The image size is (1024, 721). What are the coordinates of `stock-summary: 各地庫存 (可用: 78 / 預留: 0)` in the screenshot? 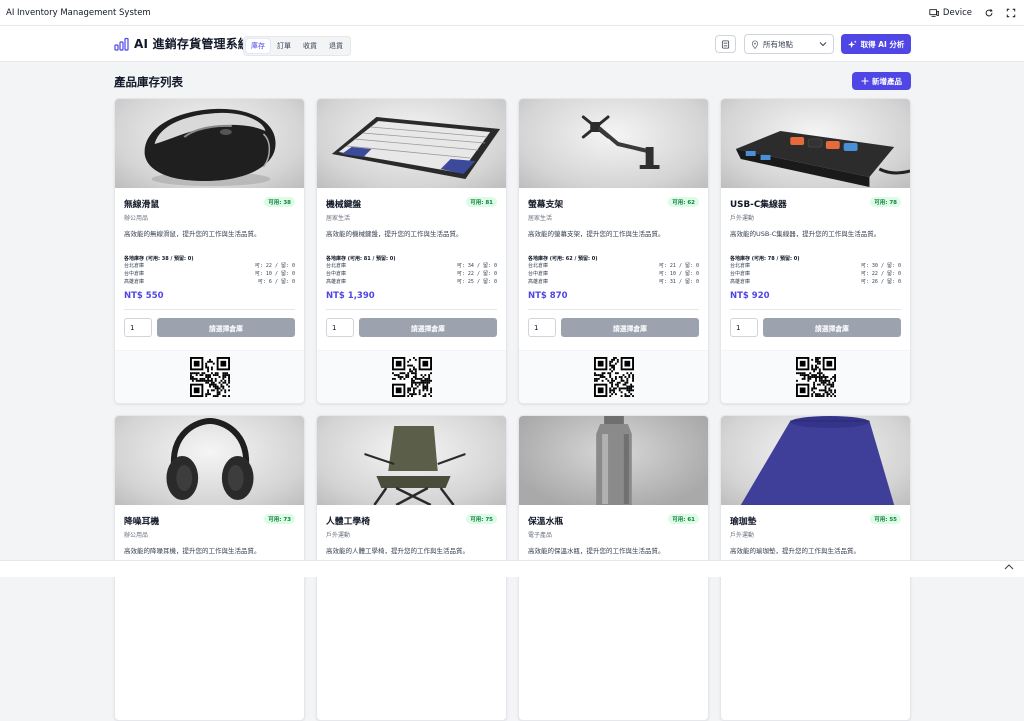 It's located at (765, 259).